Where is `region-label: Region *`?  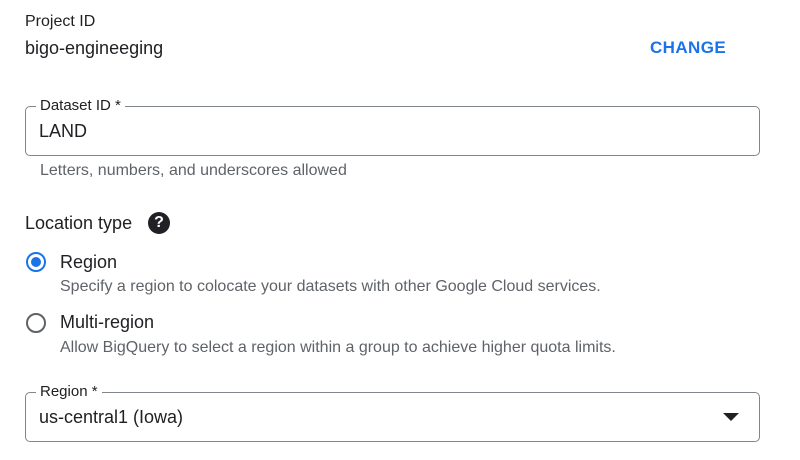
region-label: Region * is located at coordinates (69, 392).